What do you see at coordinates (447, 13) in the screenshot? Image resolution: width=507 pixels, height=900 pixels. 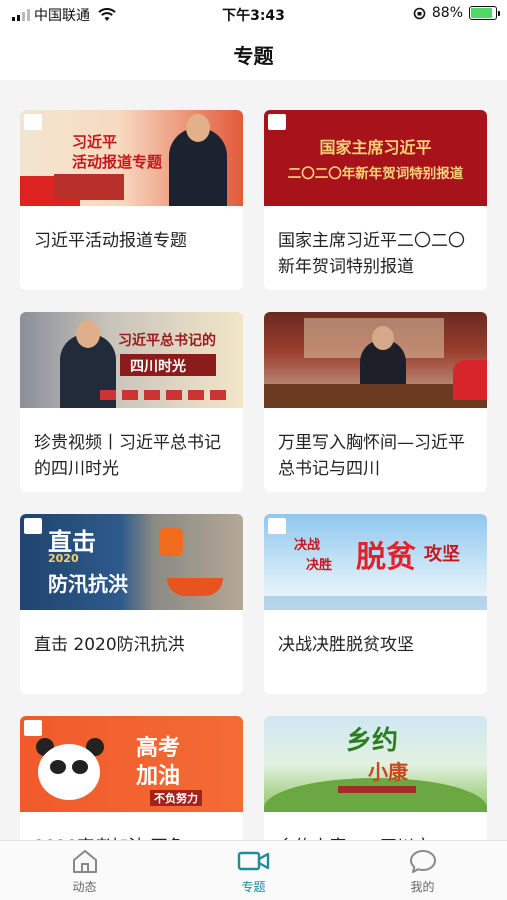 I see `battery-percent: 88%` at bounding box center [447, 13].